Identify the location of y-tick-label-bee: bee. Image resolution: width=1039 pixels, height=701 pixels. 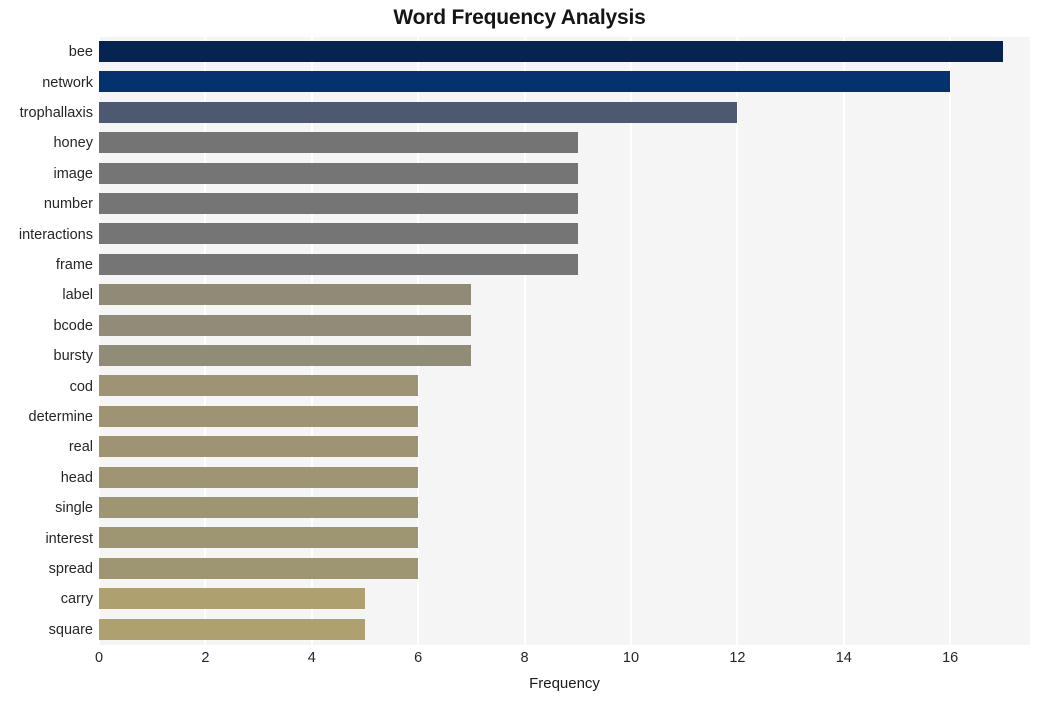
(80, 52).